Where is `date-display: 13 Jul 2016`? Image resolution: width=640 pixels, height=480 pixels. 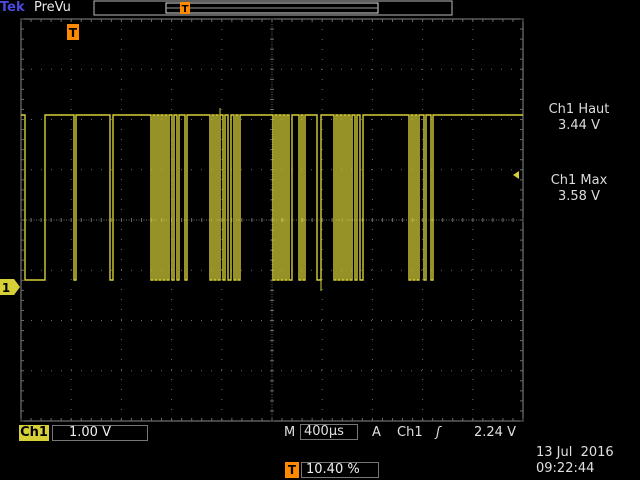
date-display: 13 Jul 2016 is located at coordinates (575, 452).